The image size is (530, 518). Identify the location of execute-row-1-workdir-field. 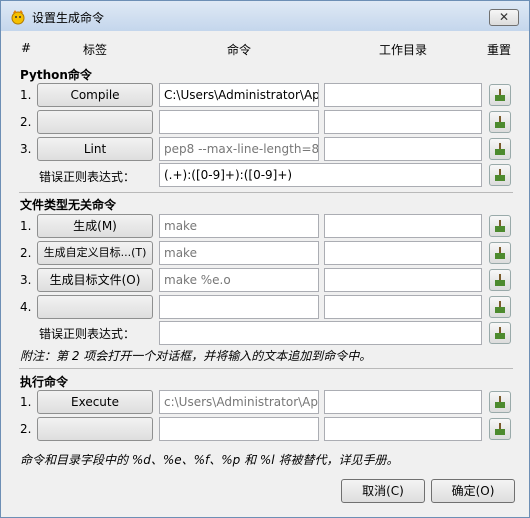
(403, 402).